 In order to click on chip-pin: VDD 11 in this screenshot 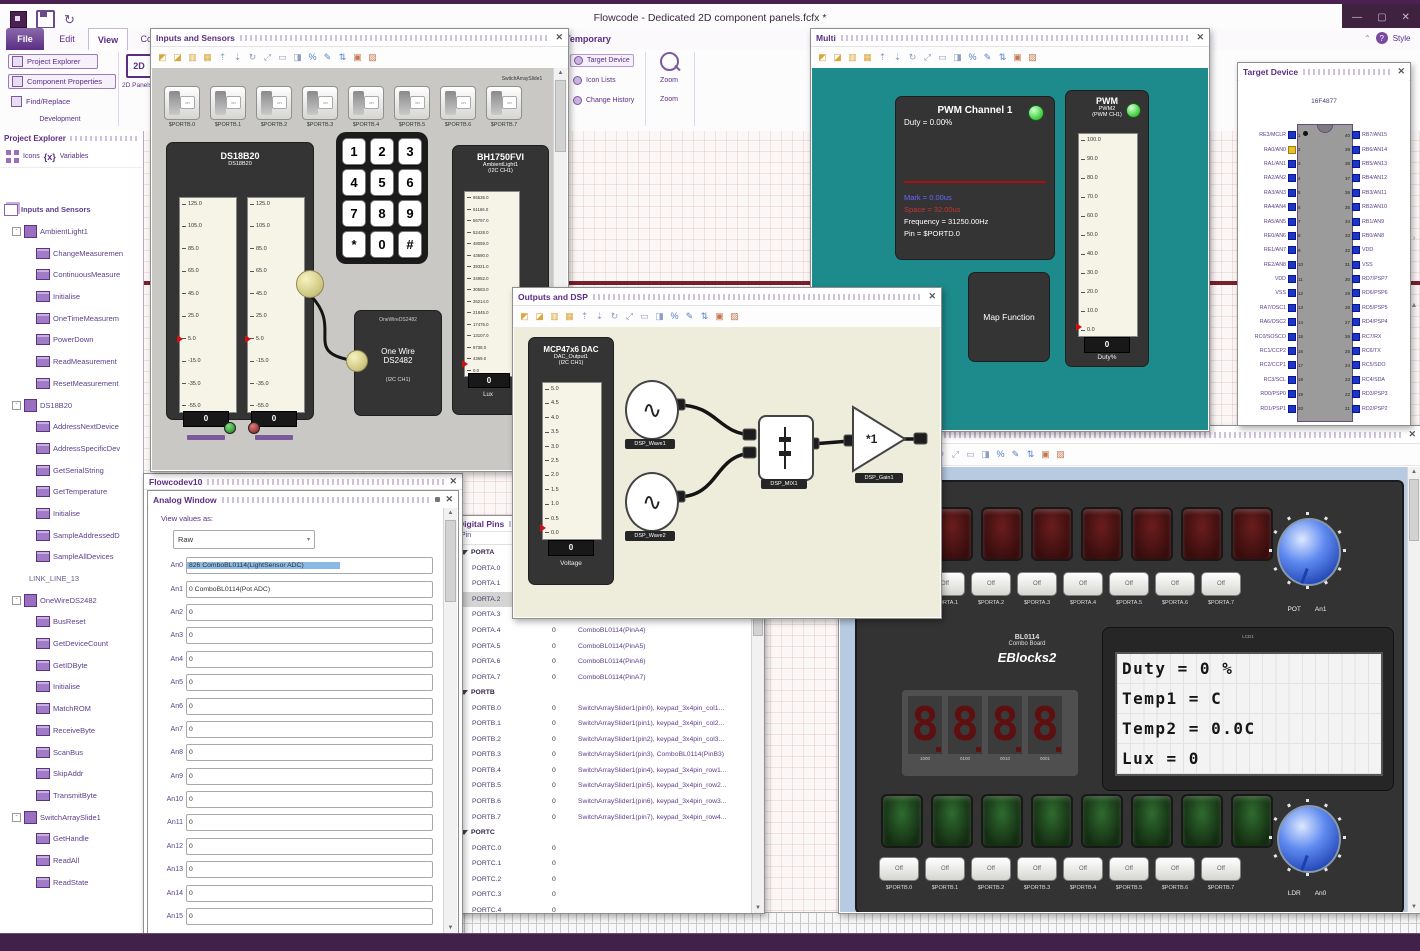, I will do `click(1274, 279)`.